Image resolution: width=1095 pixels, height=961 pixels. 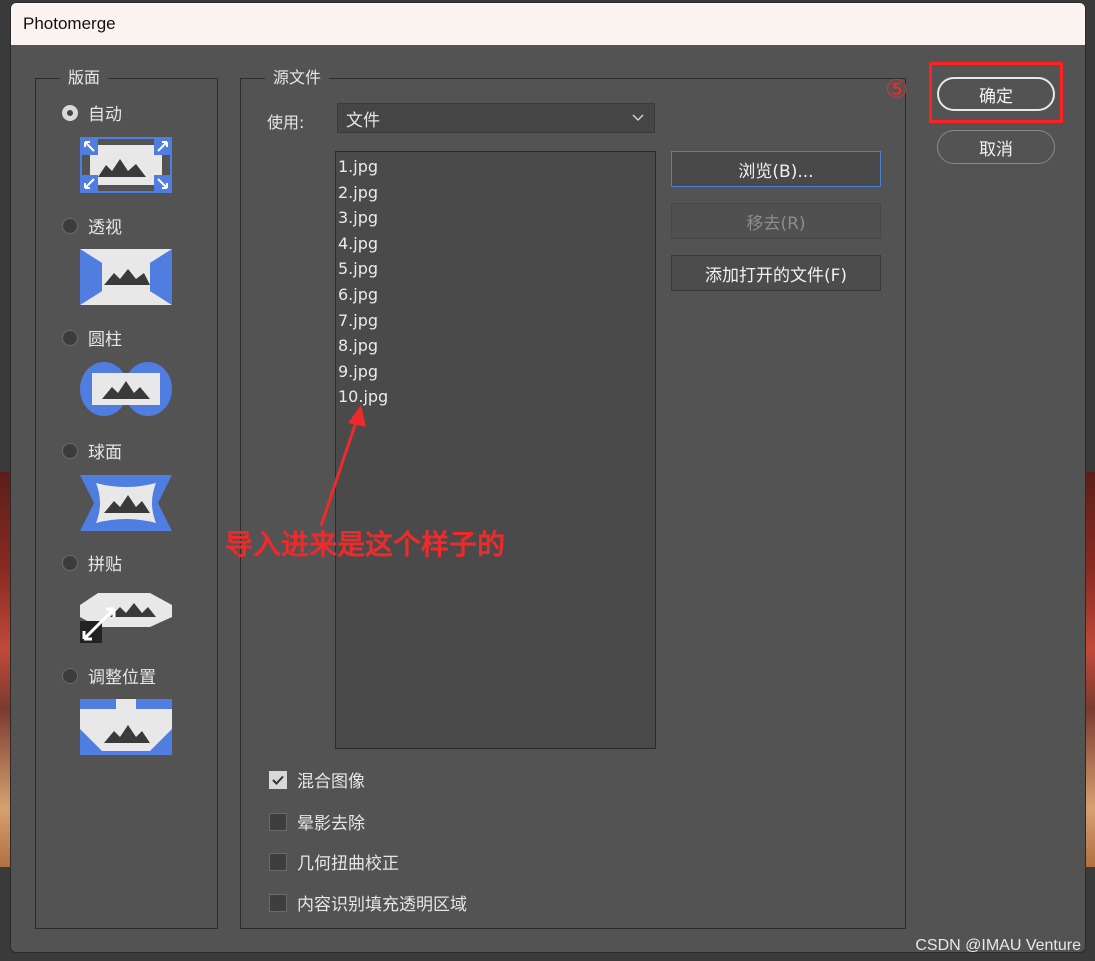 What do you see at coordinates (638, 118) in the screenshot?
I see `chevron-down-icon` at bounding box center [638, 118].